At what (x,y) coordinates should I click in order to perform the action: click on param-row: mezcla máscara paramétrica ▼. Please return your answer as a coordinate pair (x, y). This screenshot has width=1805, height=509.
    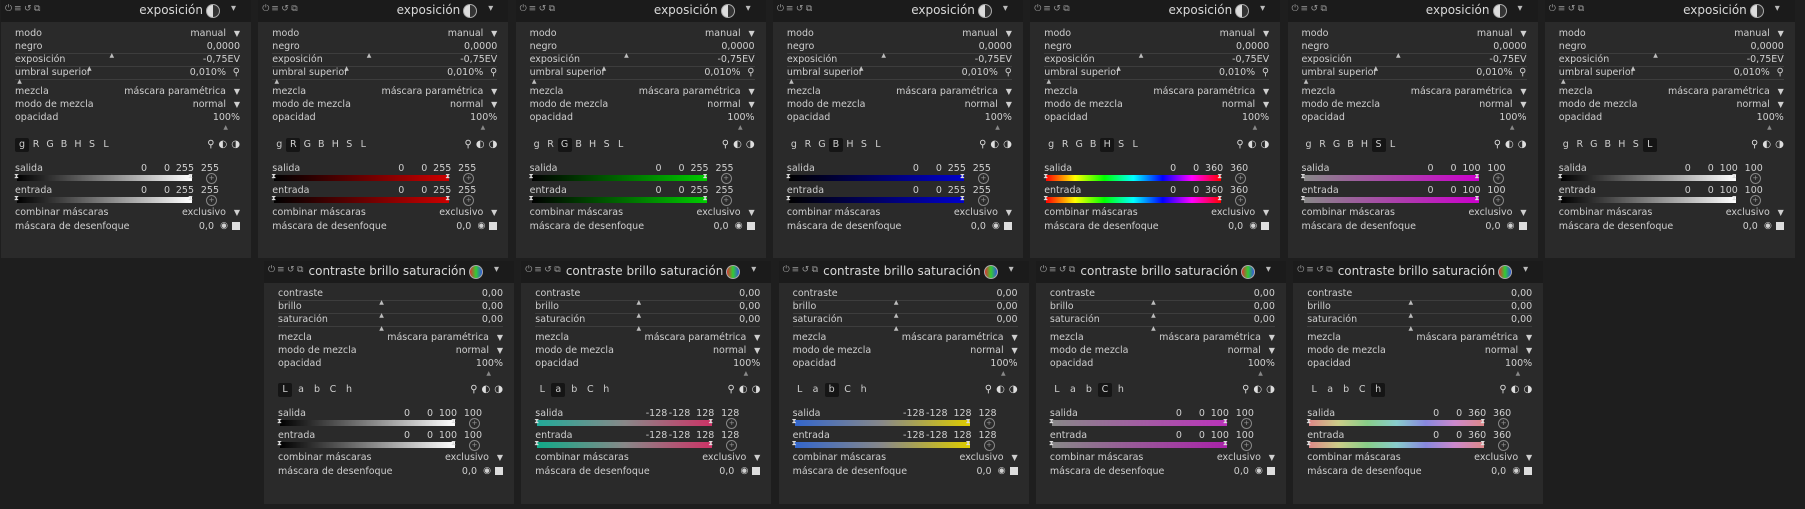
    Looking at the image, I should click on (1414, 91).